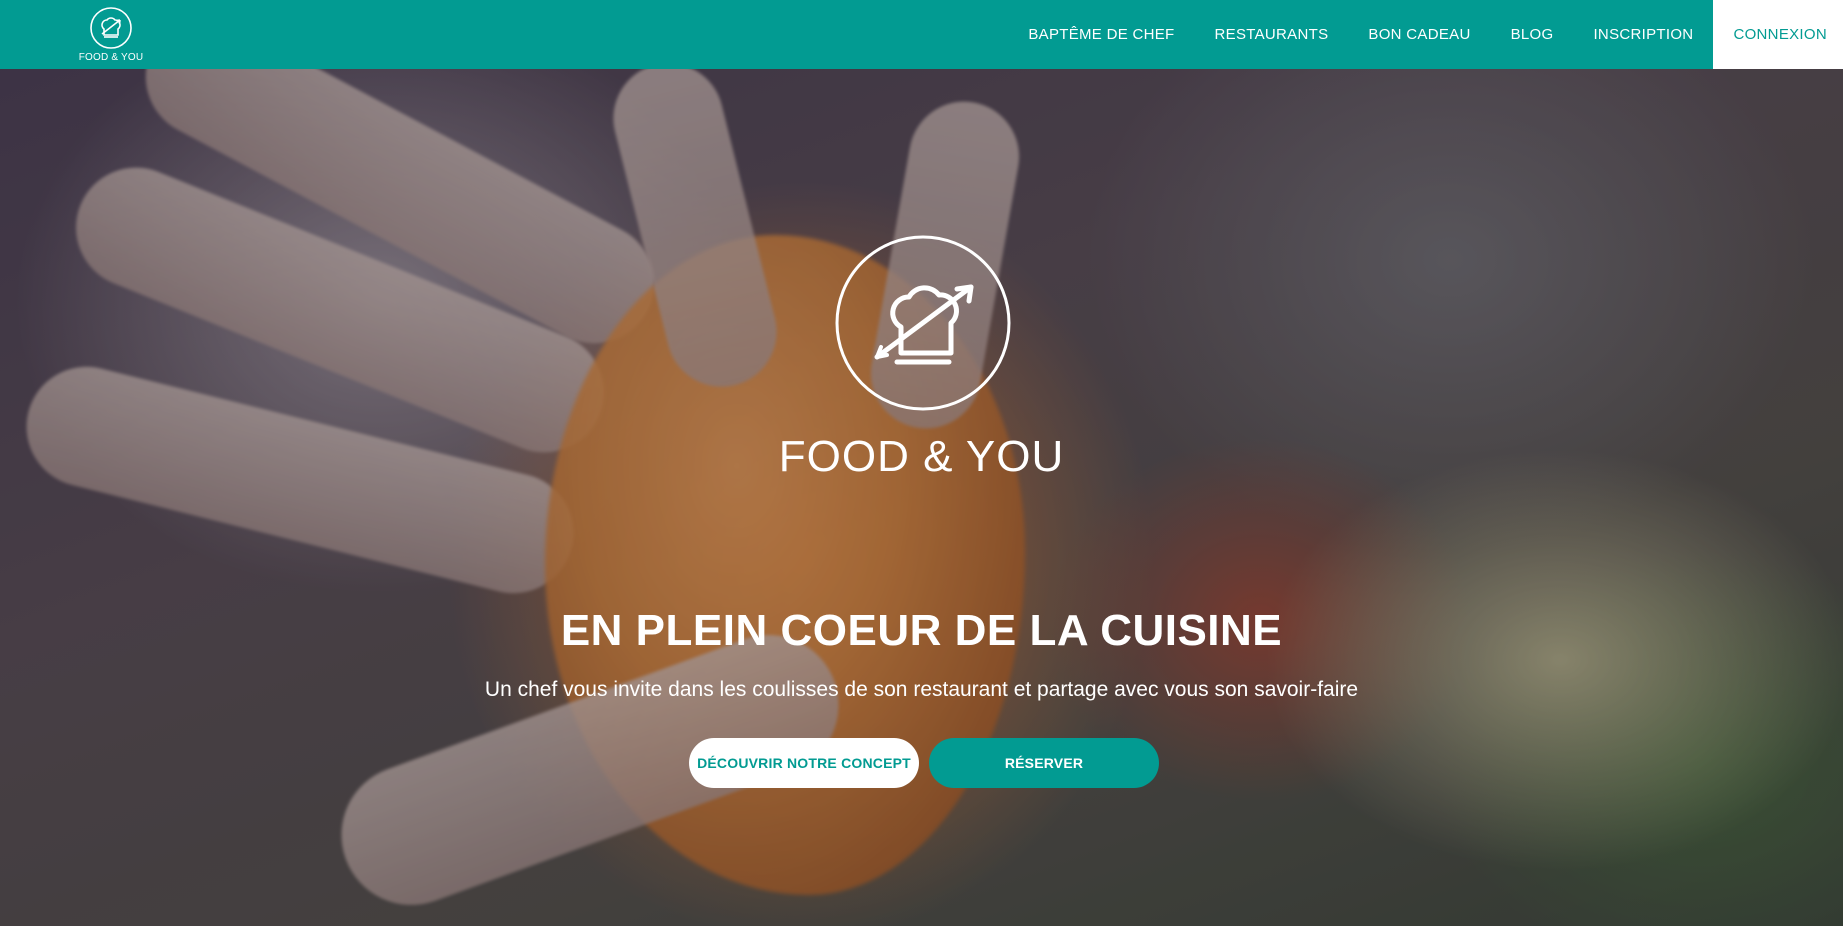 The image size is (1843, 926). I want to click on hero-cta-group: DÉCOUVRIR NOTRE CONCEPT RÉSERVER, so click(924, 763).